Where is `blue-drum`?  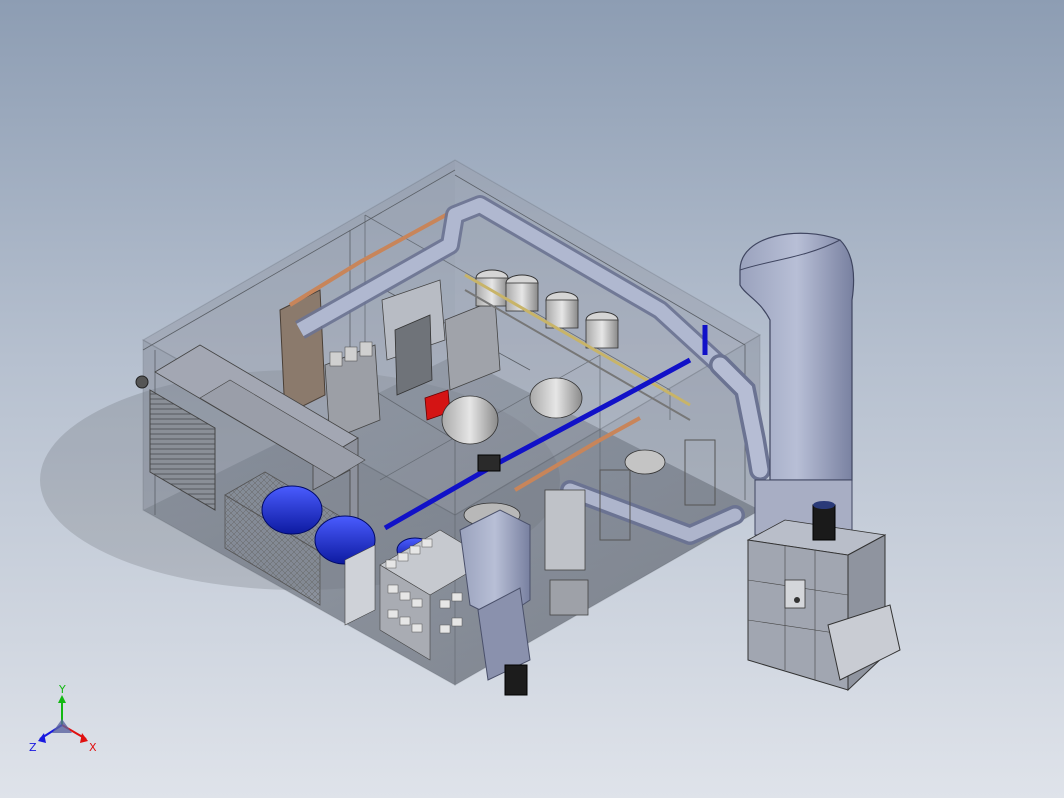 blue-drum is located at coordinates (292, 510).